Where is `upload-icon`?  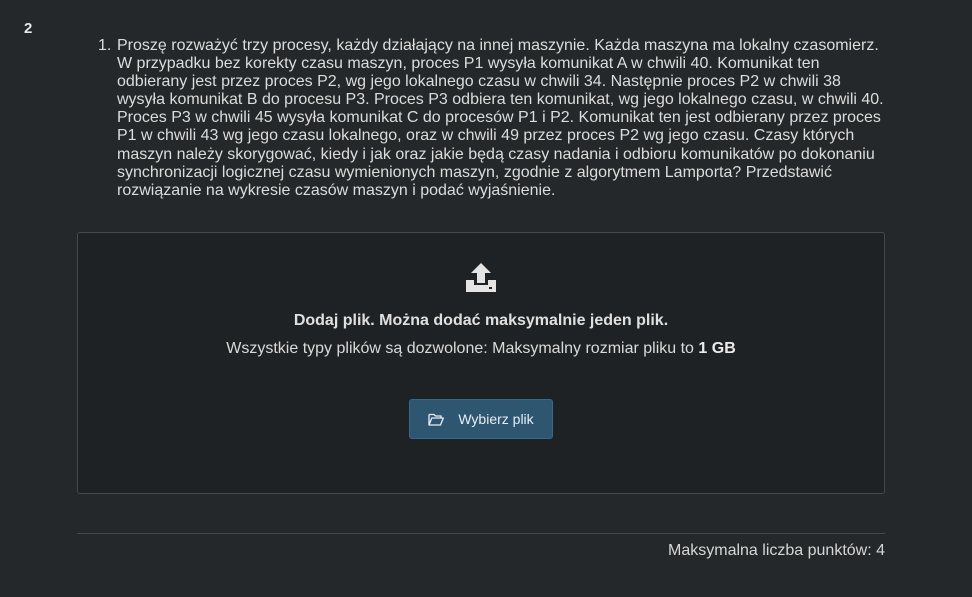 upload-icon is located at coordinates (481, 278).